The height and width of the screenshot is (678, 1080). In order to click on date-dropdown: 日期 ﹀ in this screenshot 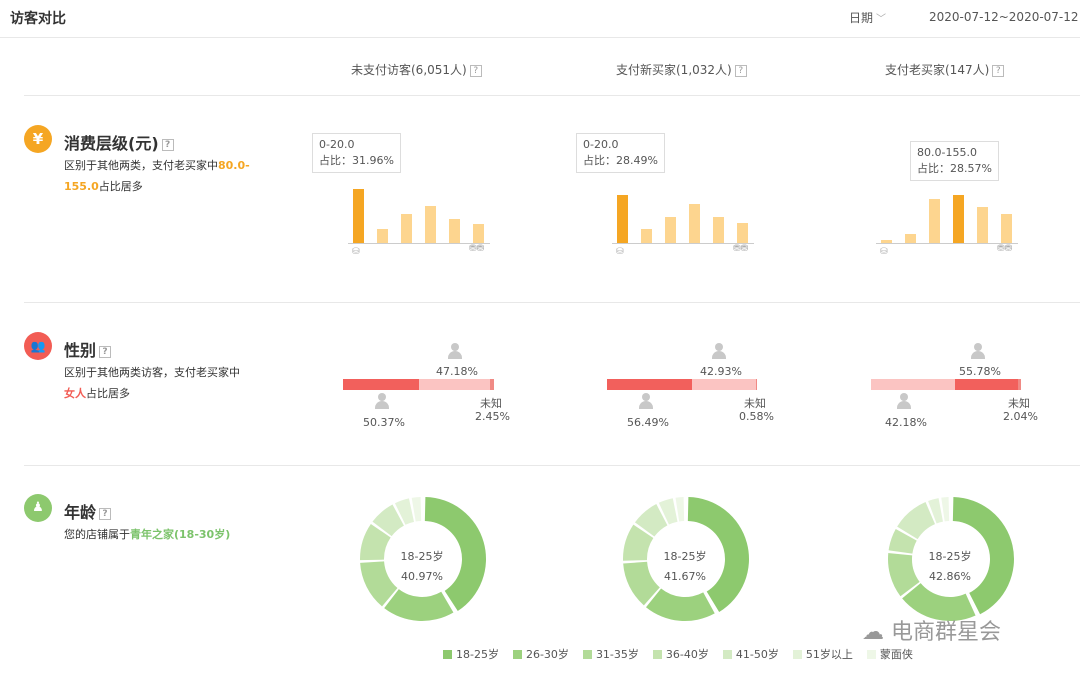, I will do `click(867, 17)`.